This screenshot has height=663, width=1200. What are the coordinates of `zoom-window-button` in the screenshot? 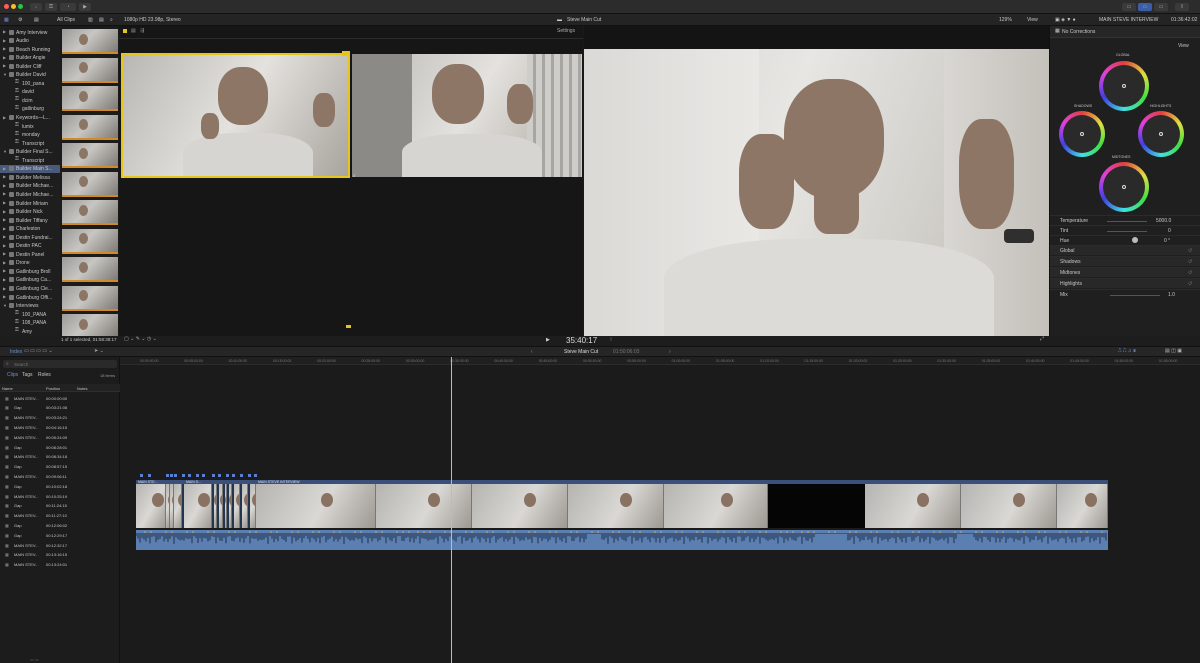 It's located at (20, 6).